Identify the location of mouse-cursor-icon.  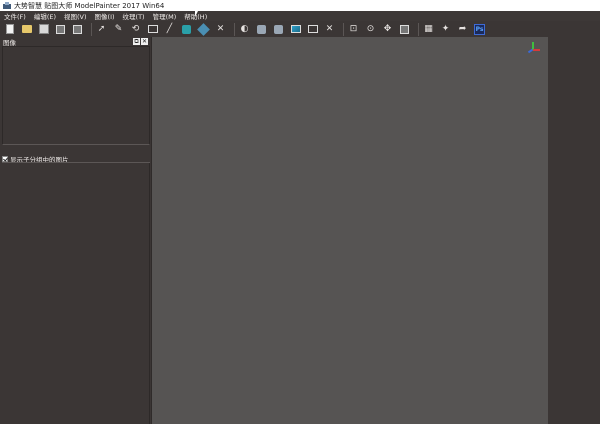
(198, 15).